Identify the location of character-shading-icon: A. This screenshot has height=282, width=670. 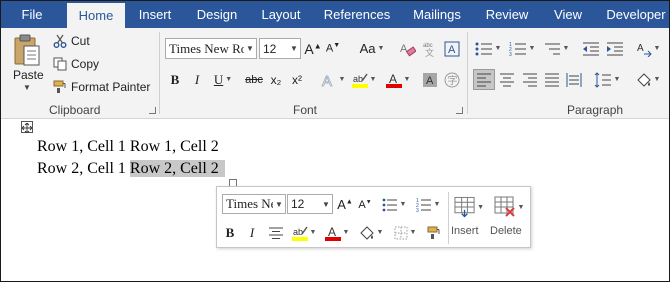
(430, 79).